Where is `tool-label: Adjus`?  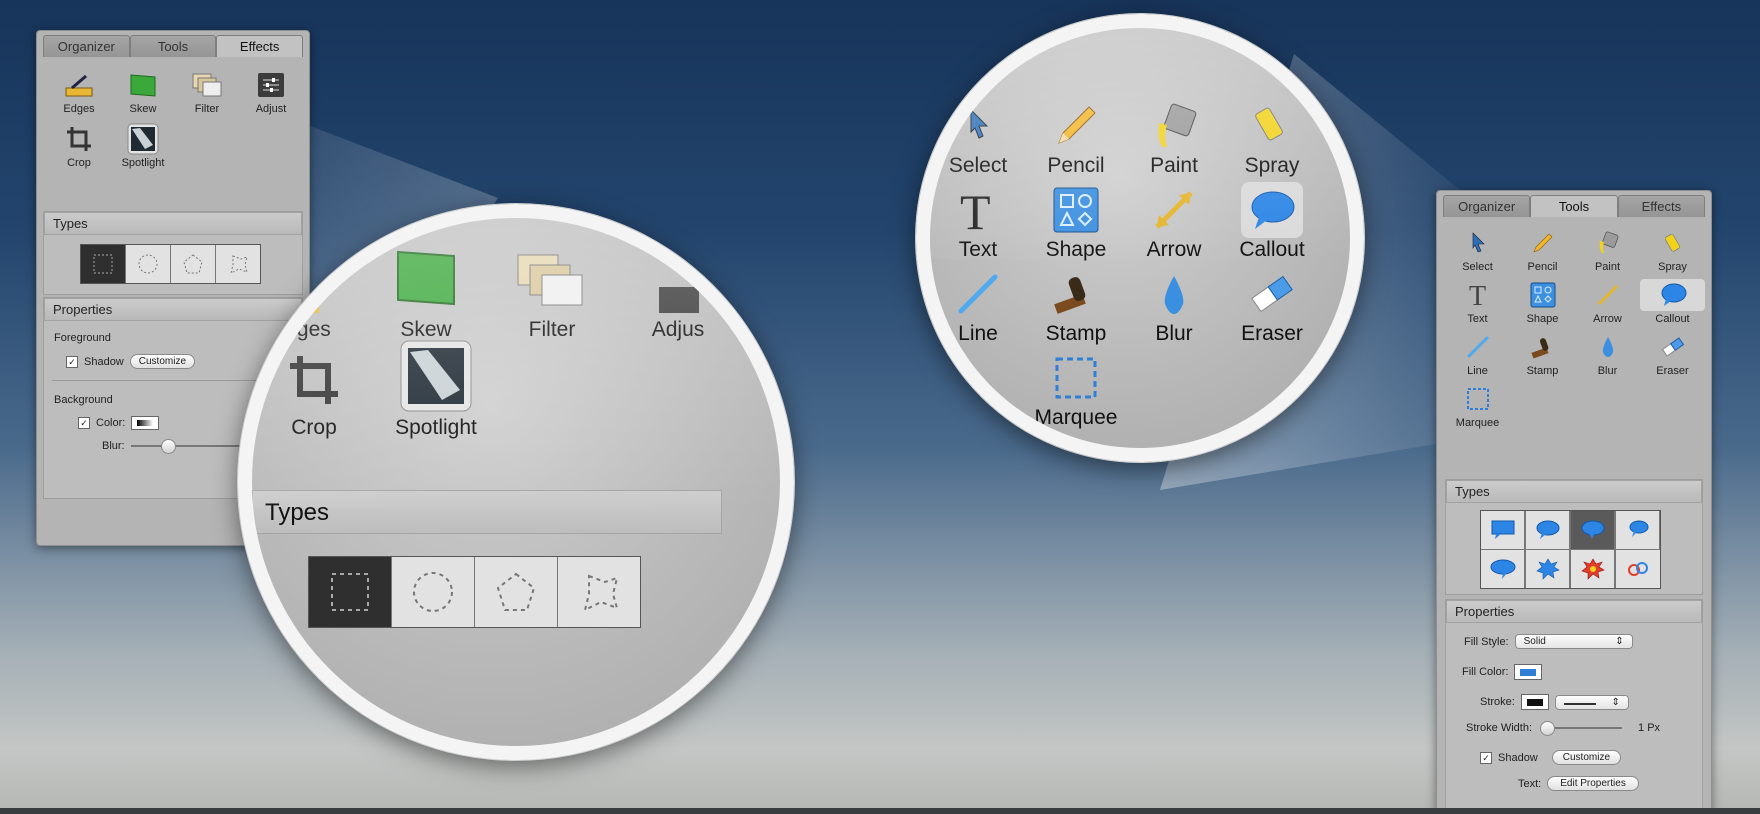 tool-label: Adjus is located at coordinates (678, 329).